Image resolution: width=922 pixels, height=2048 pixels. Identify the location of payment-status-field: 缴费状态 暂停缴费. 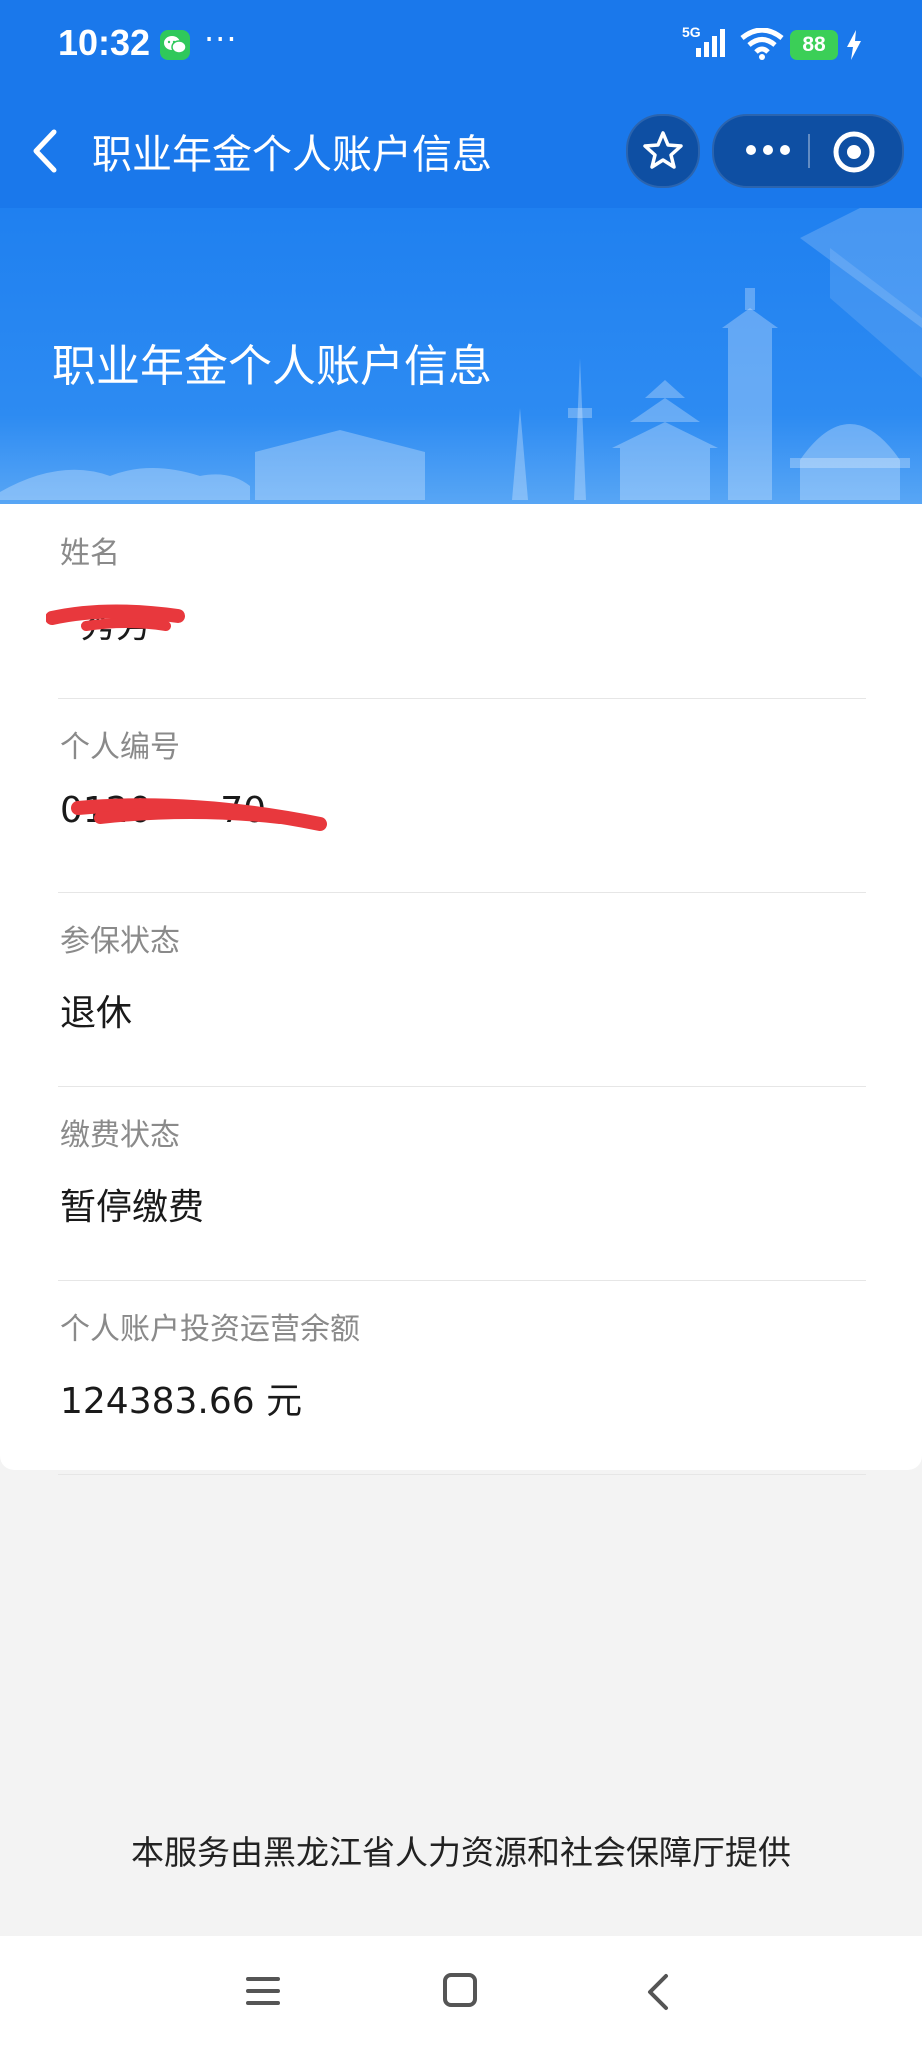
(462, 1183).